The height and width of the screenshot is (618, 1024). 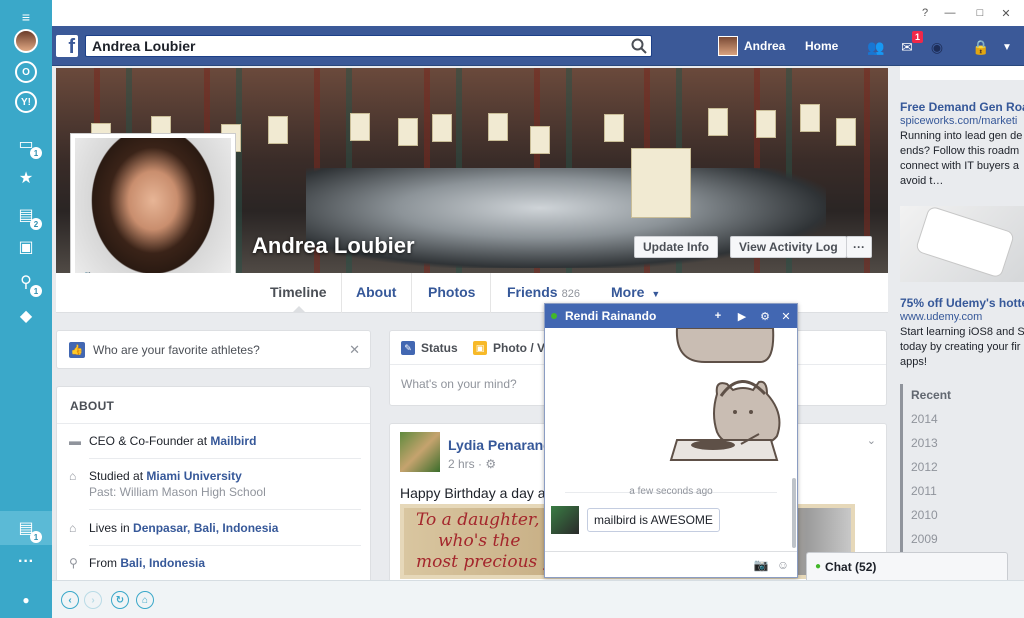 I want to click on yahoo-account-icon: Y!, so click(x=26, y=102).